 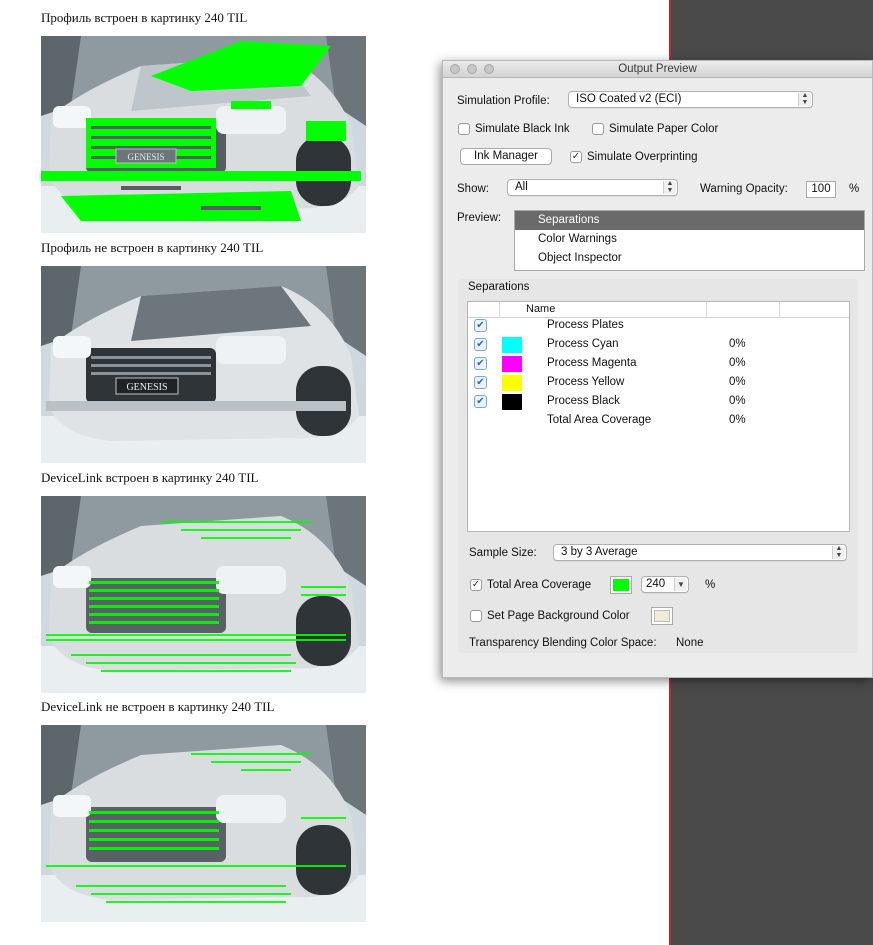 What do you see at coordinates (656, 584) in the screenshot?
I see `tac-value: 240` at bounding box center [656, 584].